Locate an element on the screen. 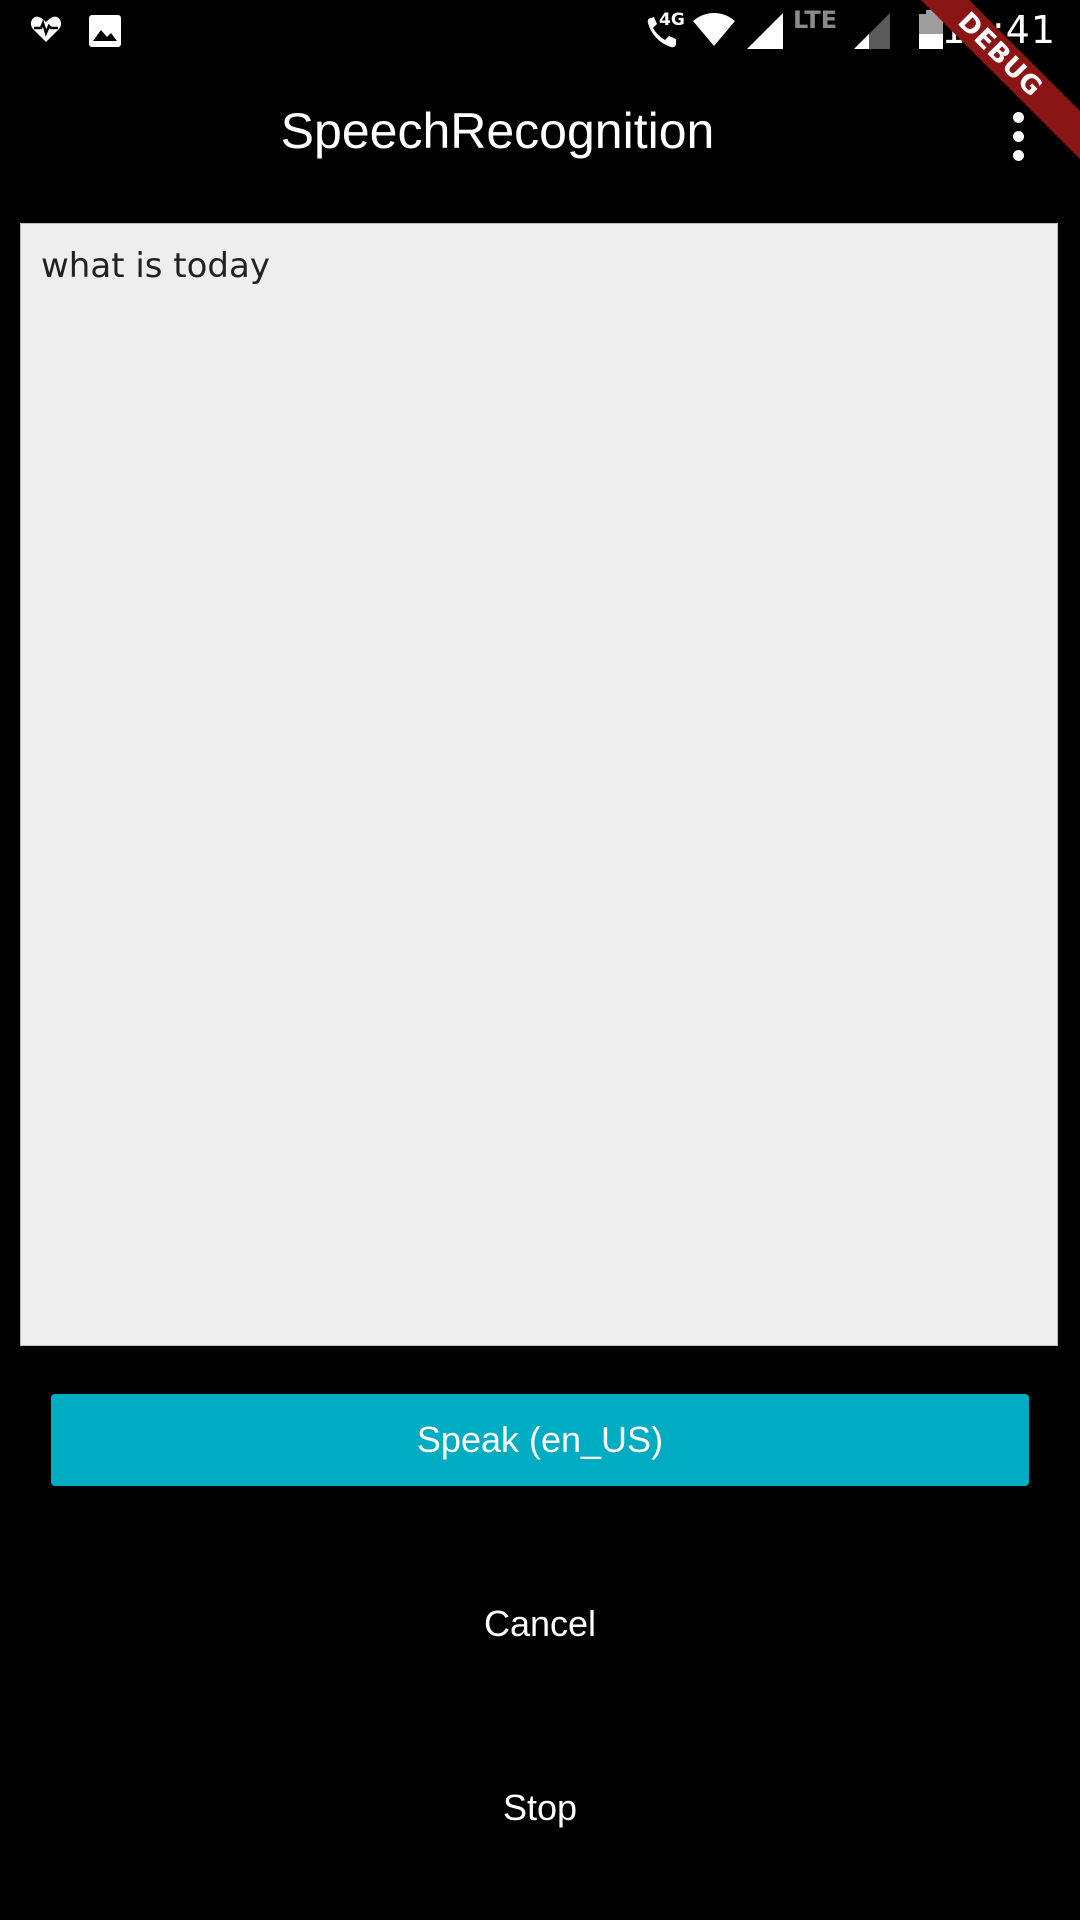  network-lte-label: LTE is located at coordinates (815, 20).